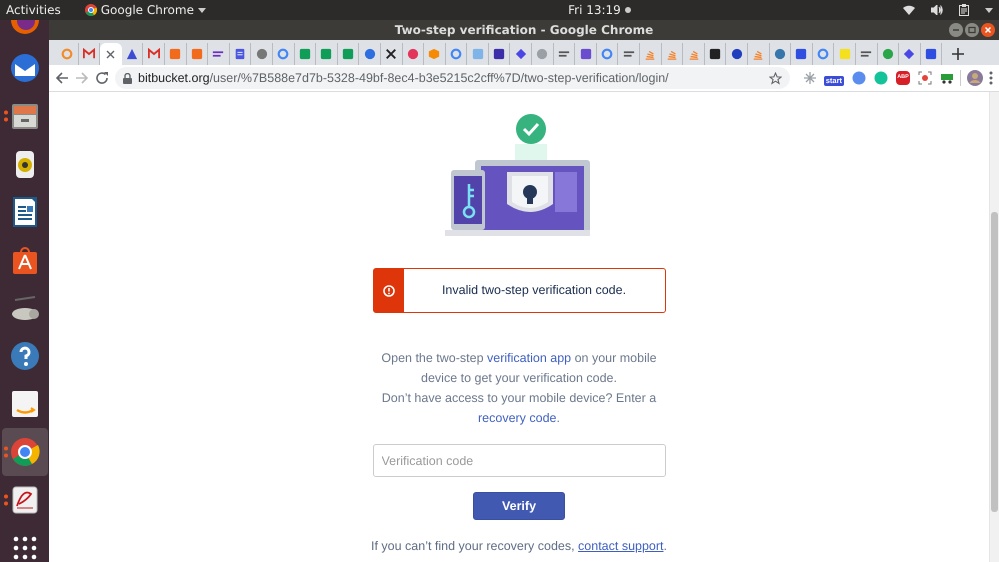 The height and width of the screenshot is (562, 999). Describe the element at coordinates (524, 30) in the screenshot. I see `window-title: Two-step verification - Google Chrome` at that location.